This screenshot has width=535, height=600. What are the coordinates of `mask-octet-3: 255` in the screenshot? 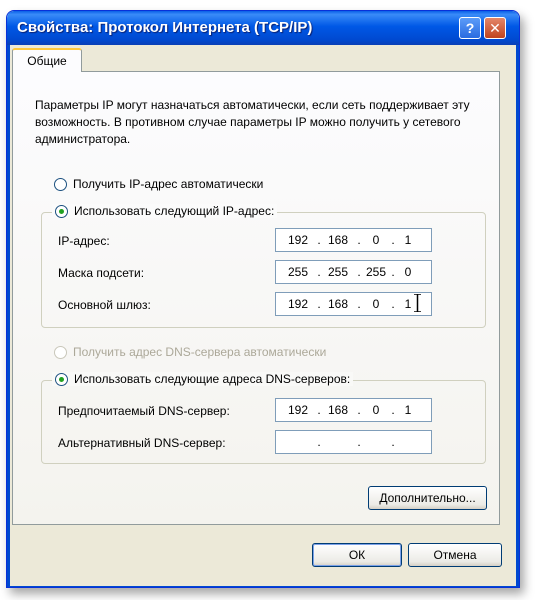 It's located at (376, 272).